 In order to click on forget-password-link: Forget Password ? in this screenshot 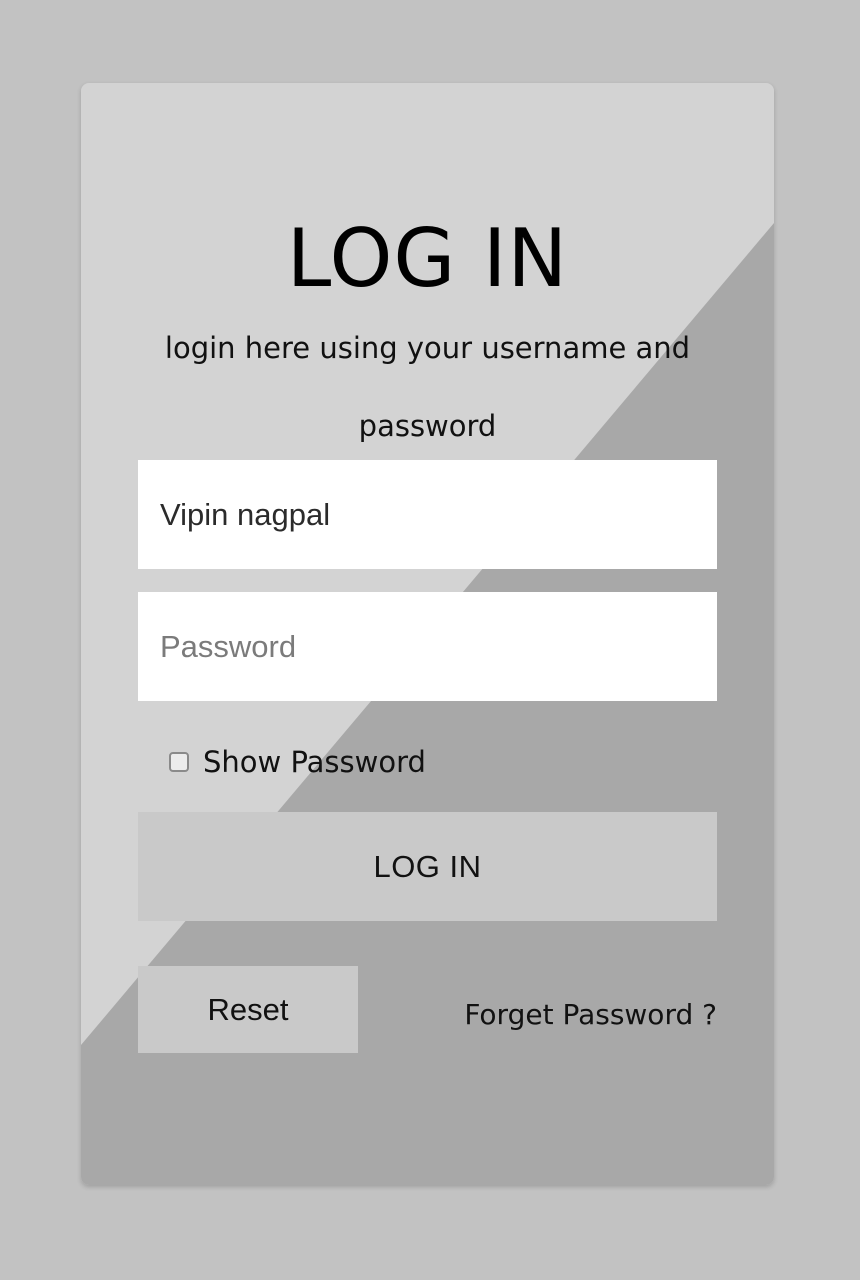, I will do `click(590, 1014)`.